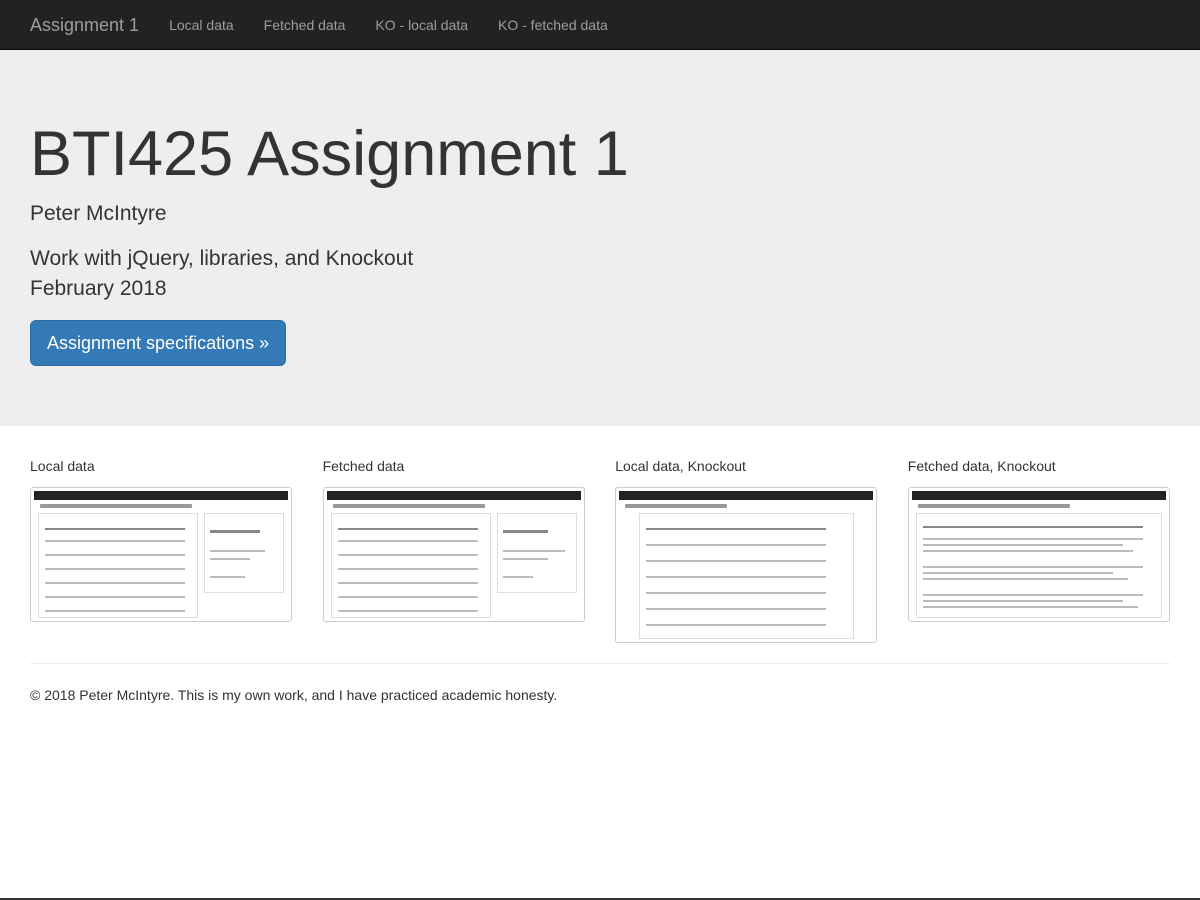 This screenshot has height=900, width=1200. I want to click on thumbnail-ko-local-data, so click(746, 565).